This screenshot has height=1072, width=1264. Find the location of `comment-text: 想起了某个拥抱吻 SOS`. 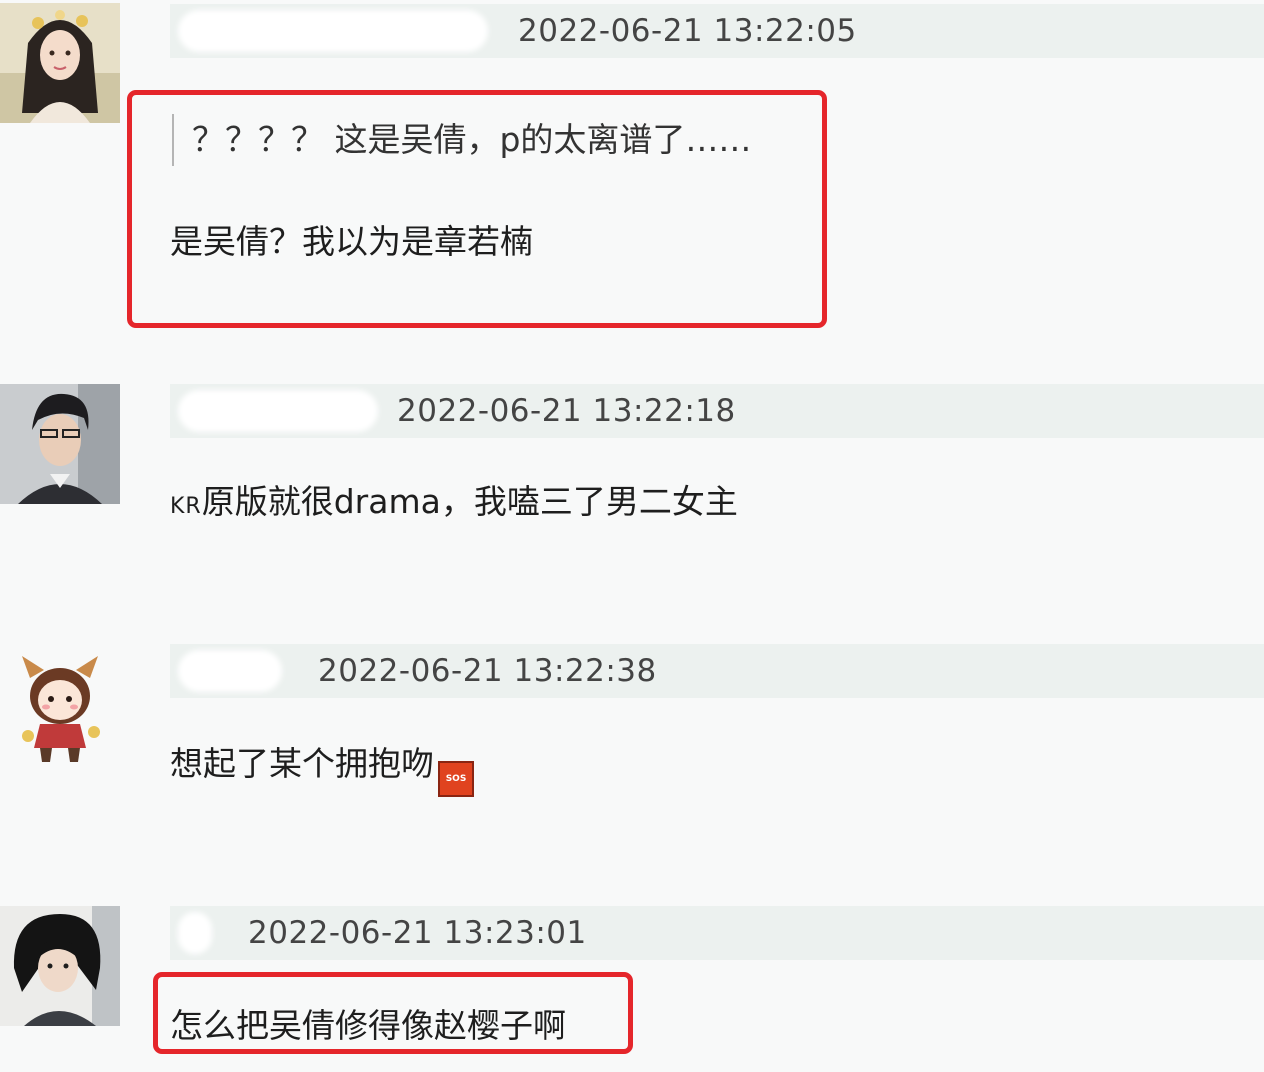

comment-text: 想起了某个拥抱吻 SOS is located at coordinates (322, 770).